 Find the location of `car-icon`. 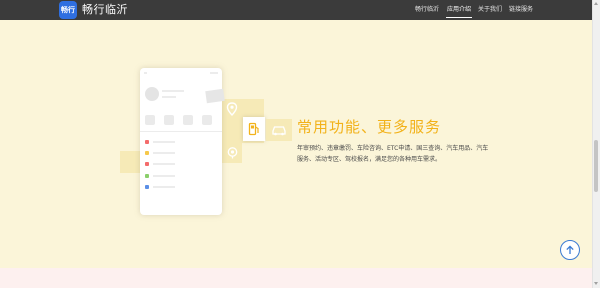

car-icon is located at coordinates (279, 130).